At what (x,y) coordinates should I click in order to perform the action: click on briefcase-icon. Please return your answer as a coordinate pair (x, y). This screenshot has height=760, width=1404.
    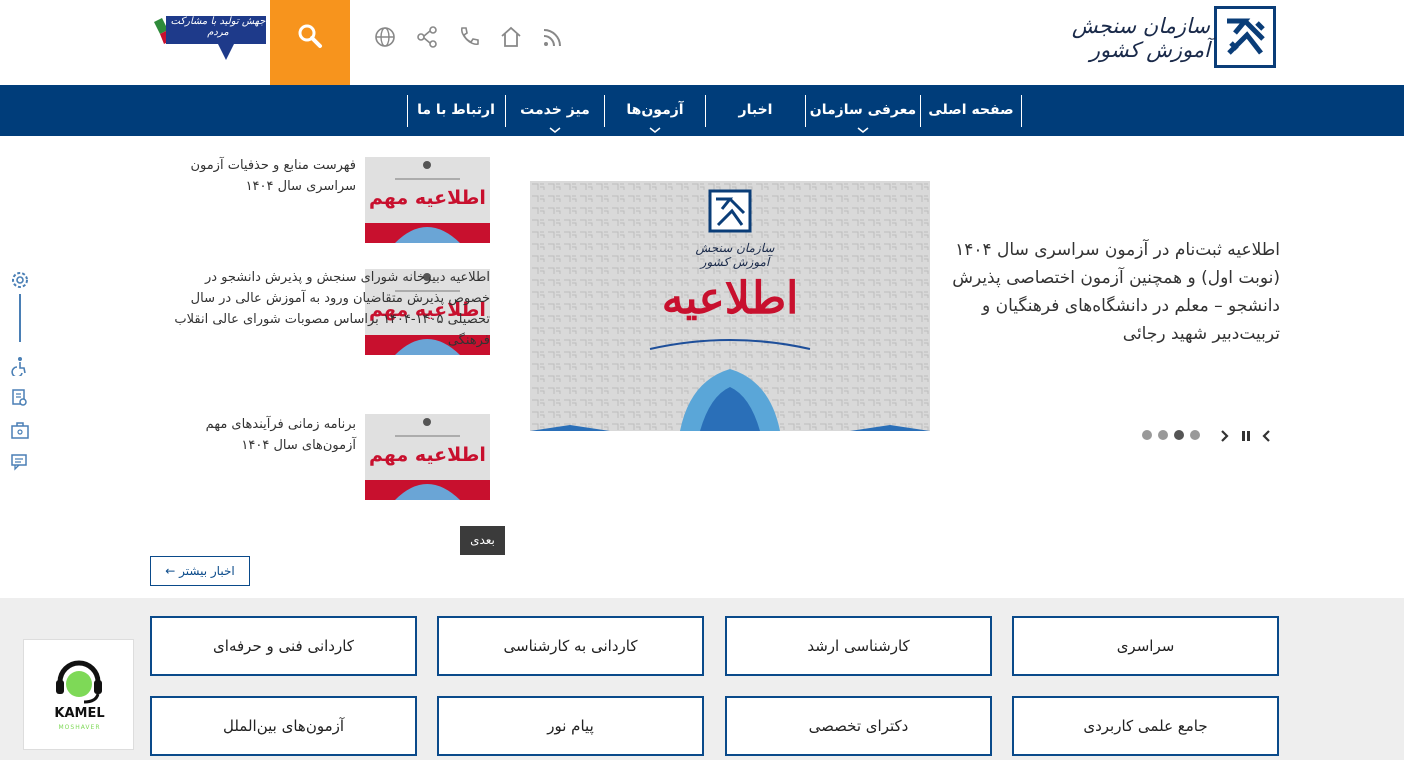
    Looking at the image, I should click on (20, 430).